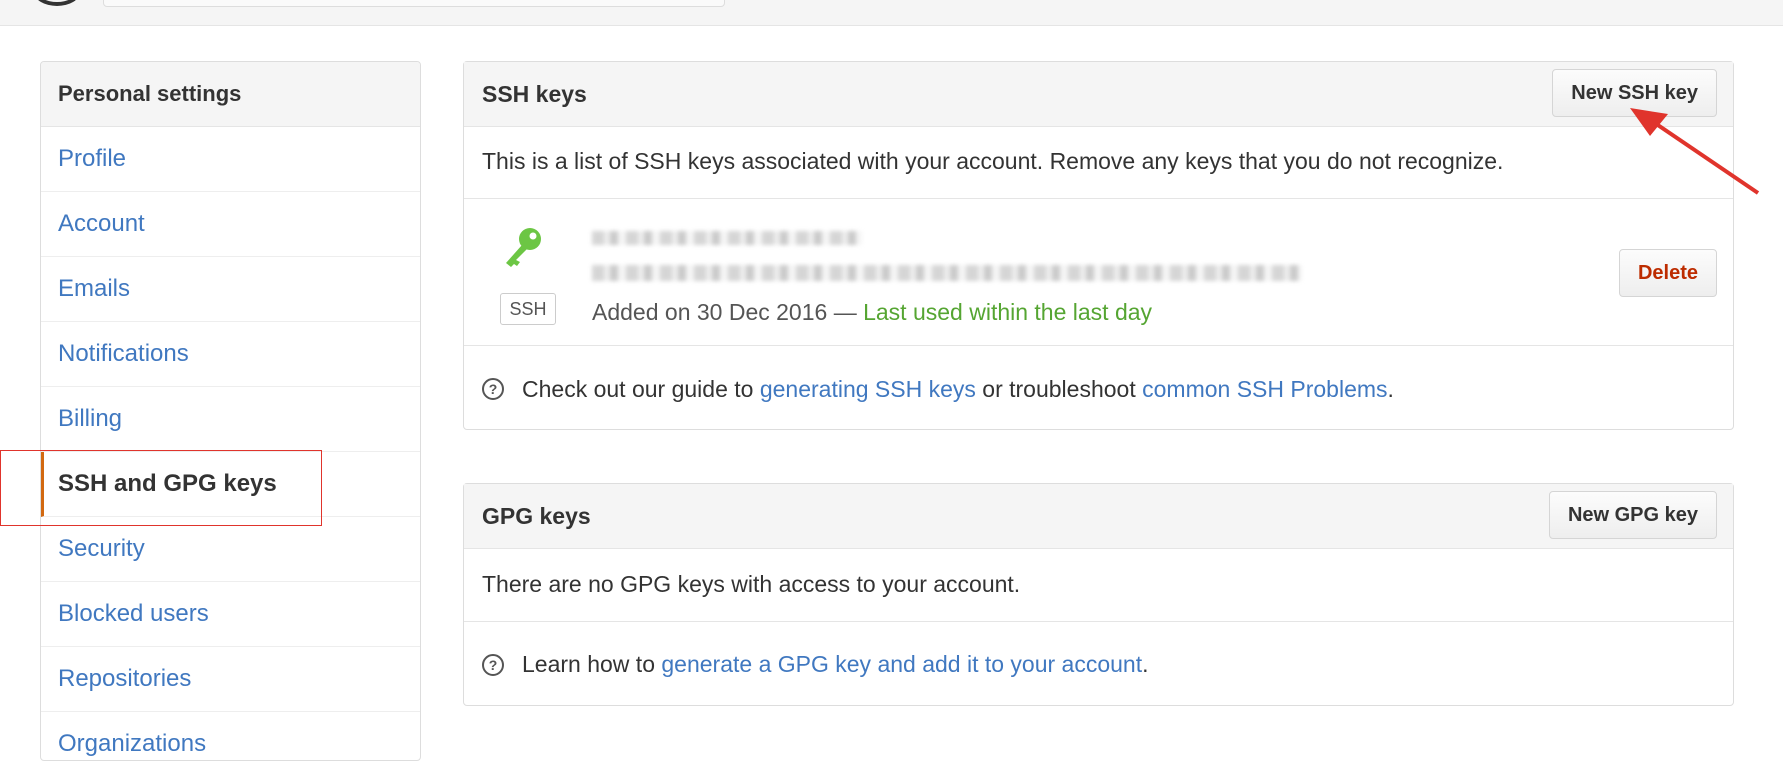 Image resolution: width=1783 pixels, height=761 pixels. Describe the element at coordinates (1098, 516) in the screenshot. I see `gpg-panel-header: GPG keys New GPG key` at that location.